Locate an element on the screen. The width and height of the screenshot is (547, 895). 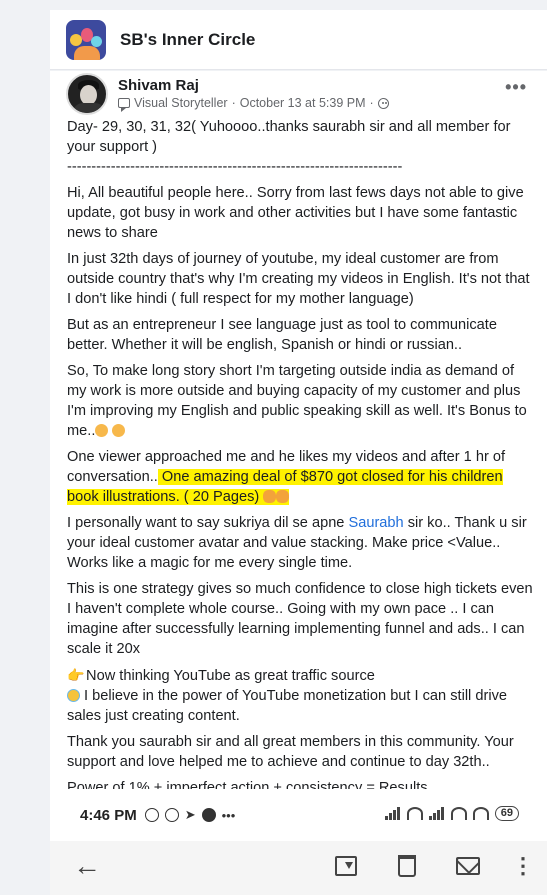
status-system-icons: 69 is located at coordinates (451, 813).